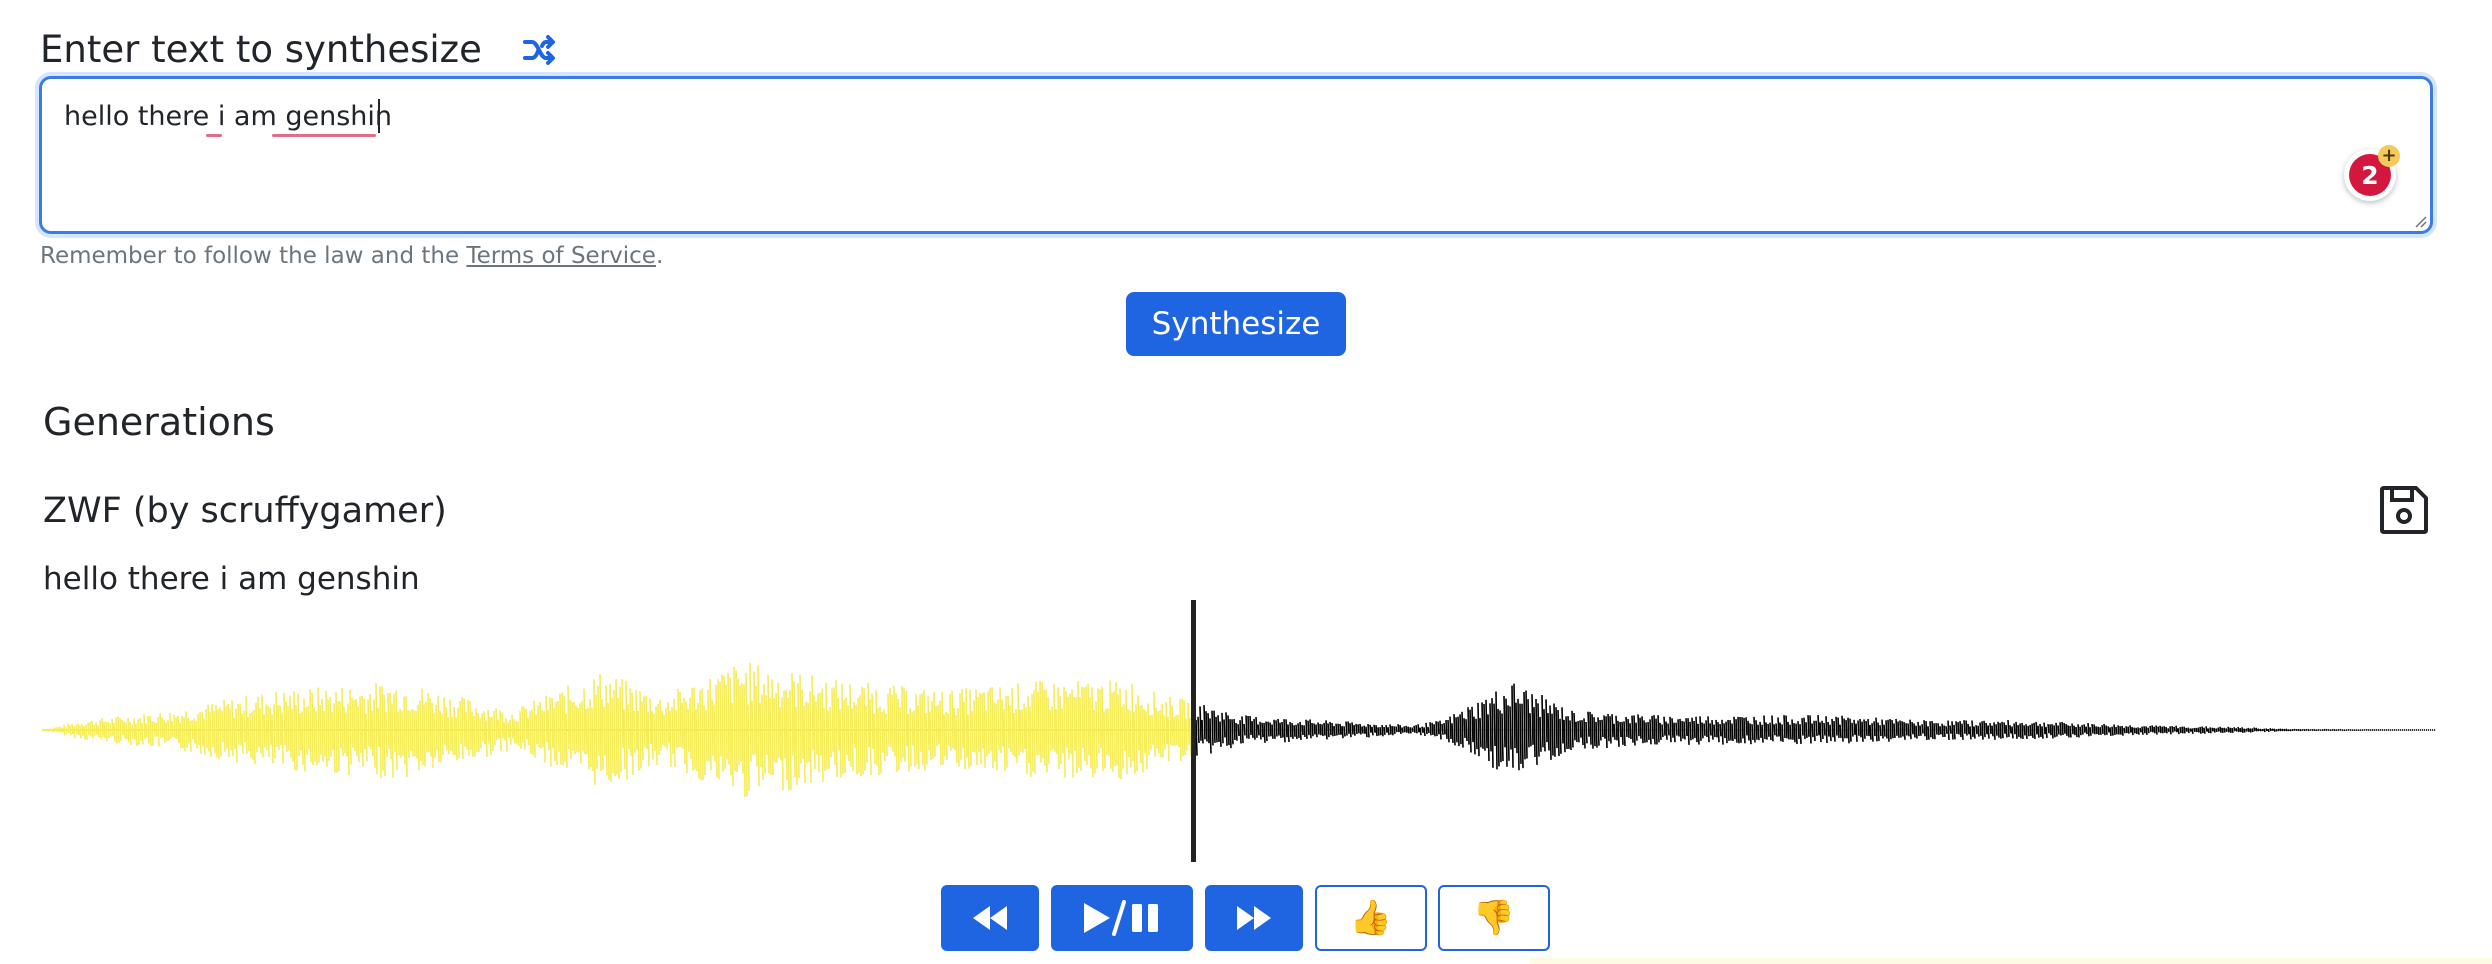 The height and width of the screenshot is (964, 2492). Describe the element at coordinates (659, 256) in the screenshot. I see `legal-suffix: .` at that location.